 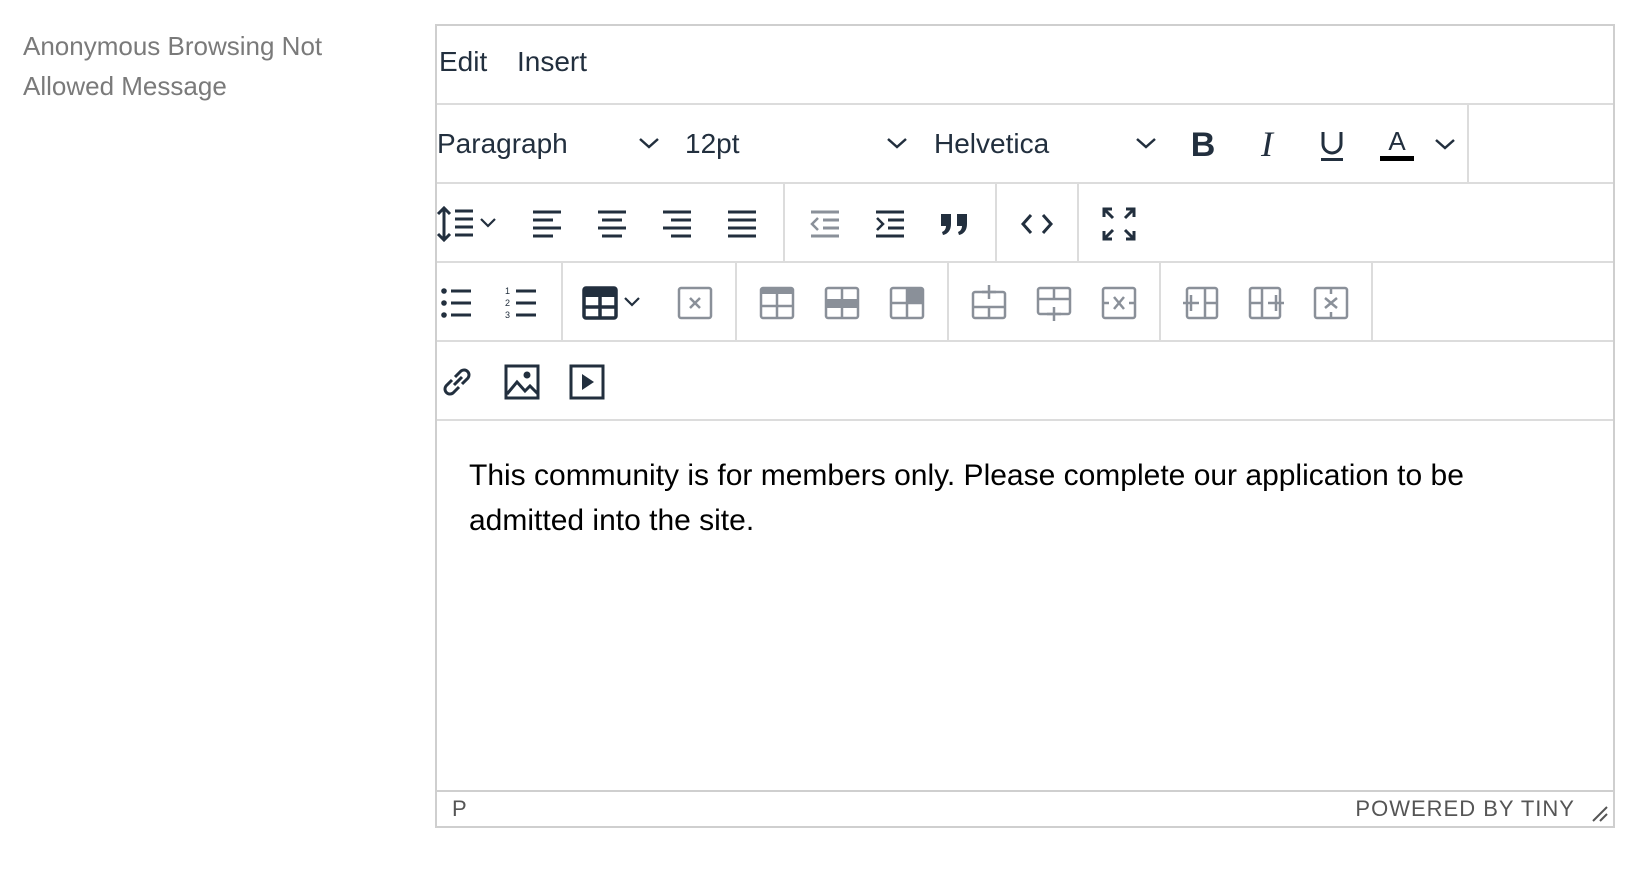 I want to click on underline-button, so click(x=1332, y=145).